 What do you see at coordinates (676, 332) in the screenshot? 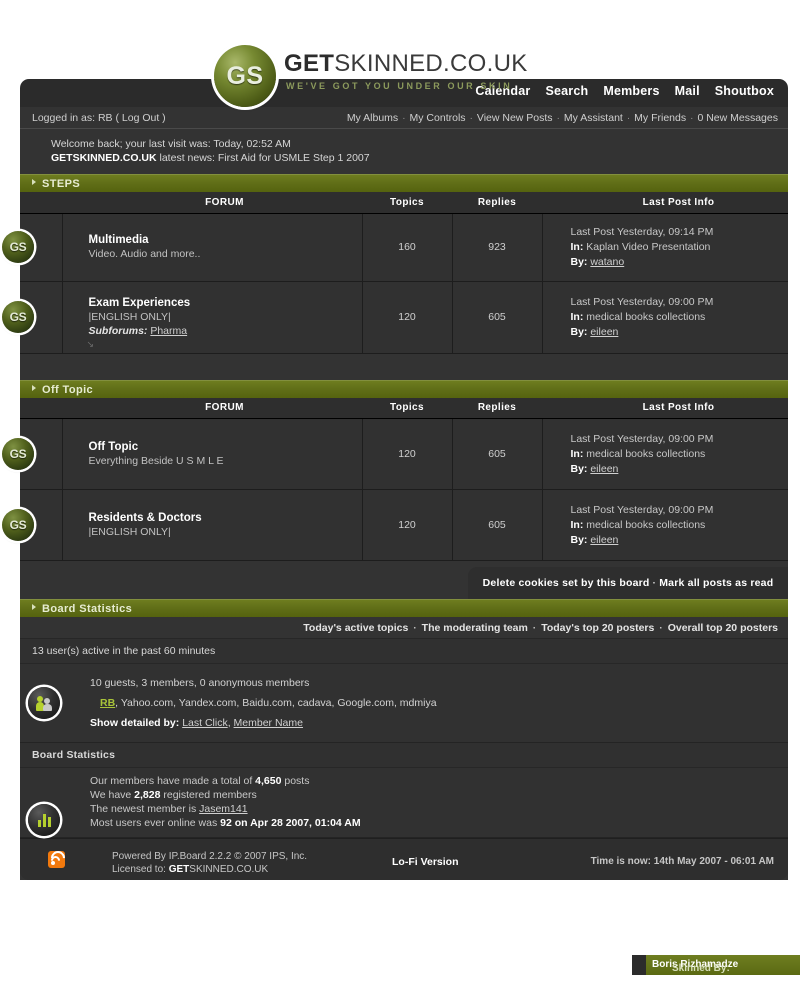
I see `last-post-author-line: By: eileen` at bounding box center [676, 332].